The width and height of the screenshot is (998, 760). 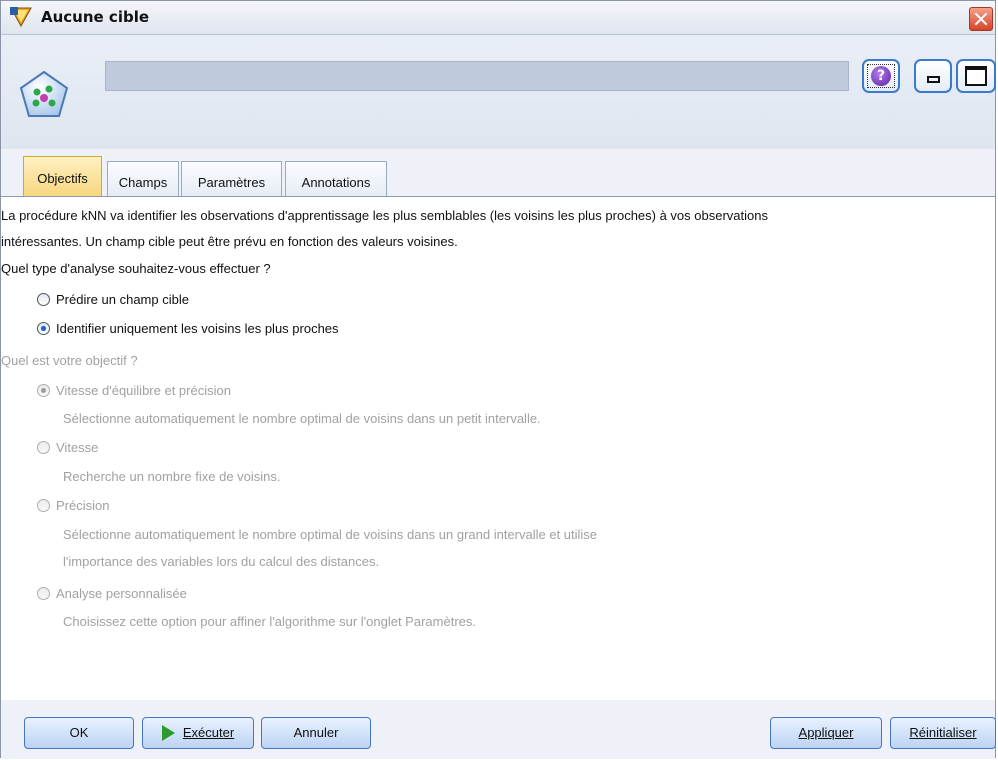 I want to click on tab-objectifs: Objectifs, so click(x=62, y=176).